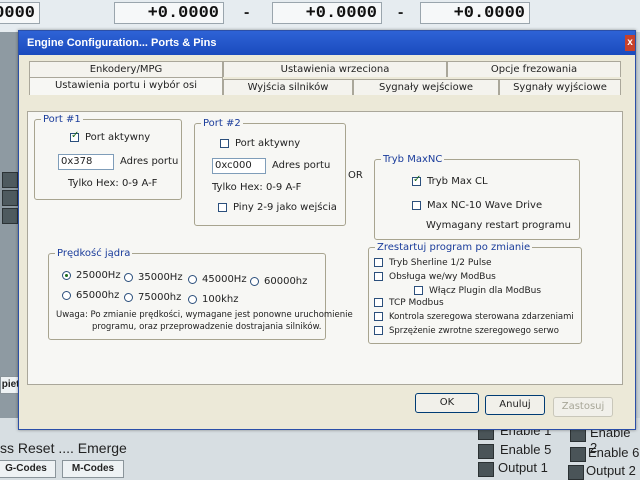 The height and width of the screenshot is (480, 640). What do you see at coordinates (62, 119) in the screenshot?
I see `port1-legend: Port #1` at bounding box center [62, 119].